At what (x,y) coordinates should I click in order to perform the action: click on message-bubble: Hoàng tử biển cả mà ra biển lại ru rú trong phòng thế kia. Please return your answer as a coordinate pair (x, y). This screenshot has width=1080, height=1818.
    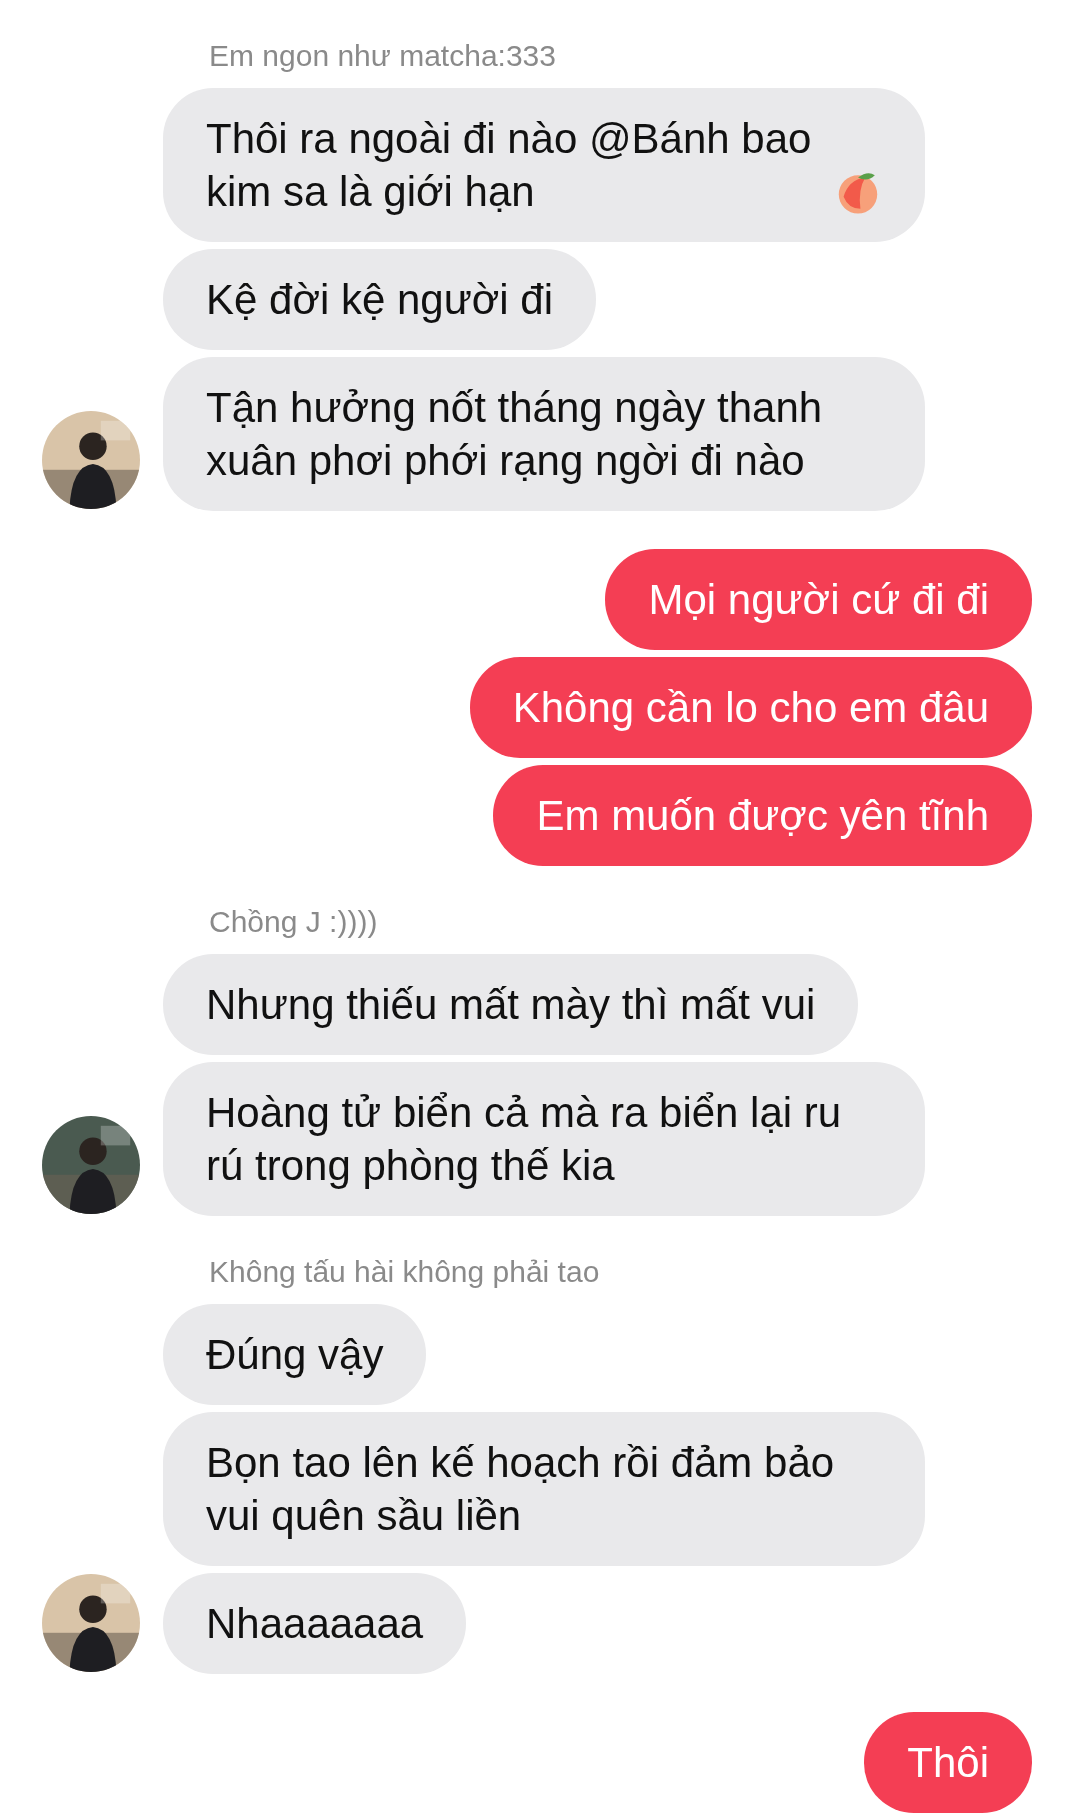
    Looking at the image, I should click on (544, 1139).